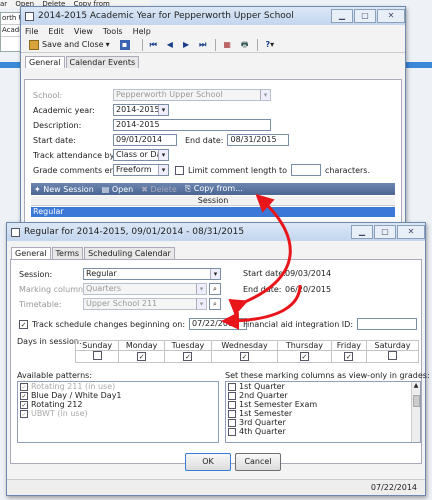 The width and height of the screenshot is (432, 500). Describe the element at coordinates (56, 31) in the screenshot. I see `menu-edit: Edit` at that location.